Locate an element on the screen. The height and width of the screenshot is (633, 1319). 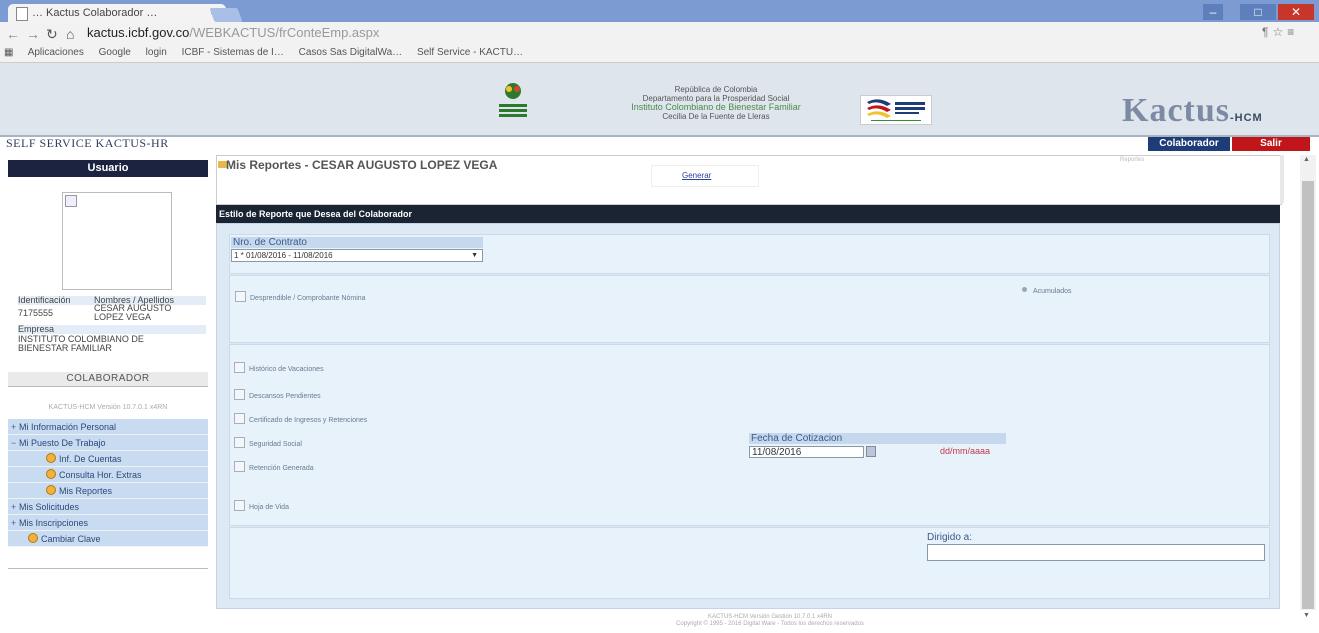
menu-divider is located at coordinates (108, 566).